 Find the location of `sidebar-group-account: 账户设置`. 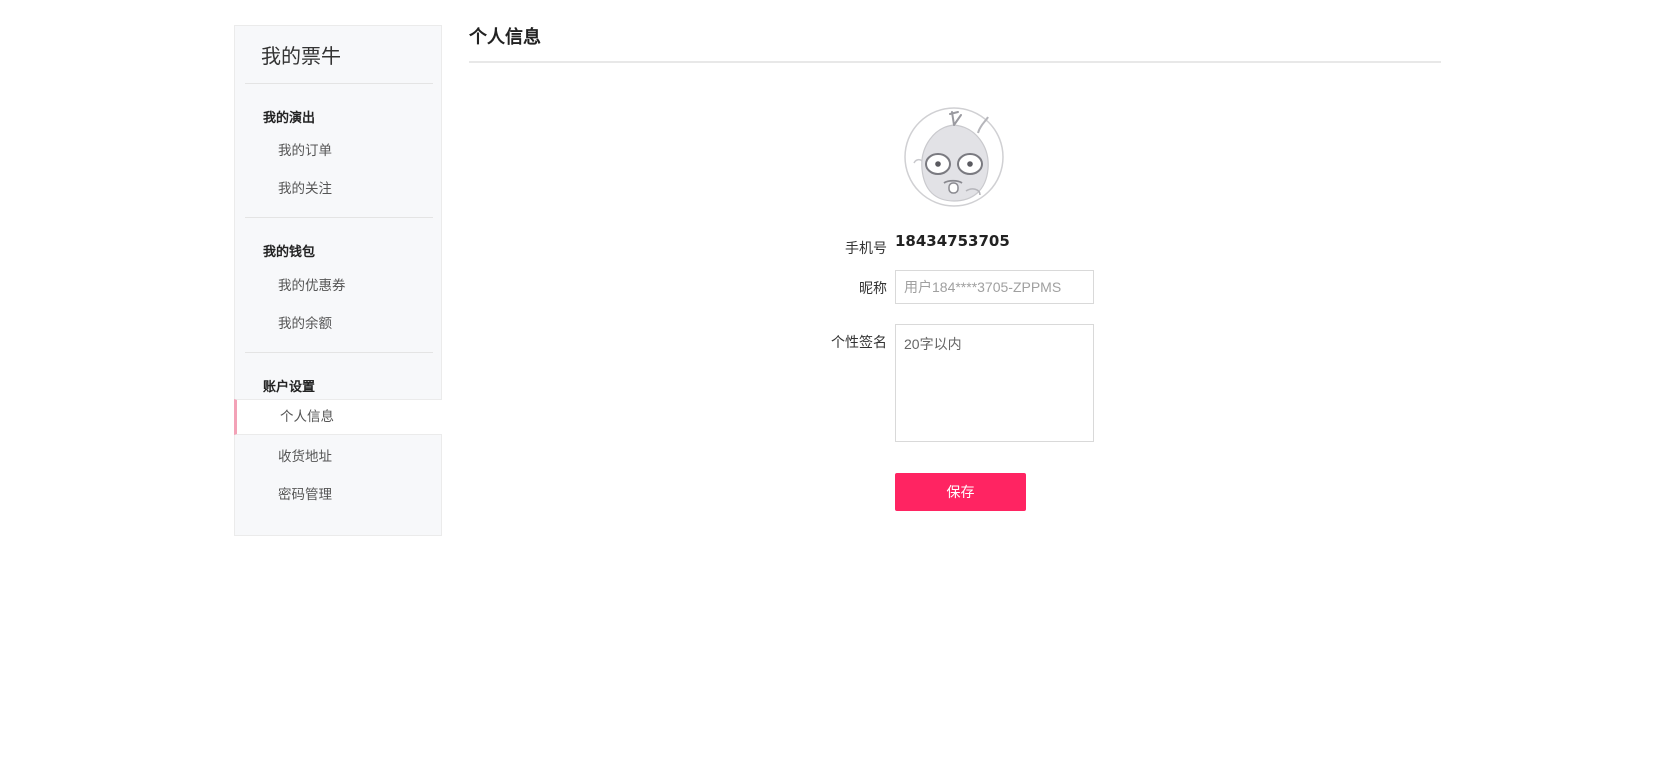

sidebar-group-account: 账户设置 is located at coordinates (289, 387).